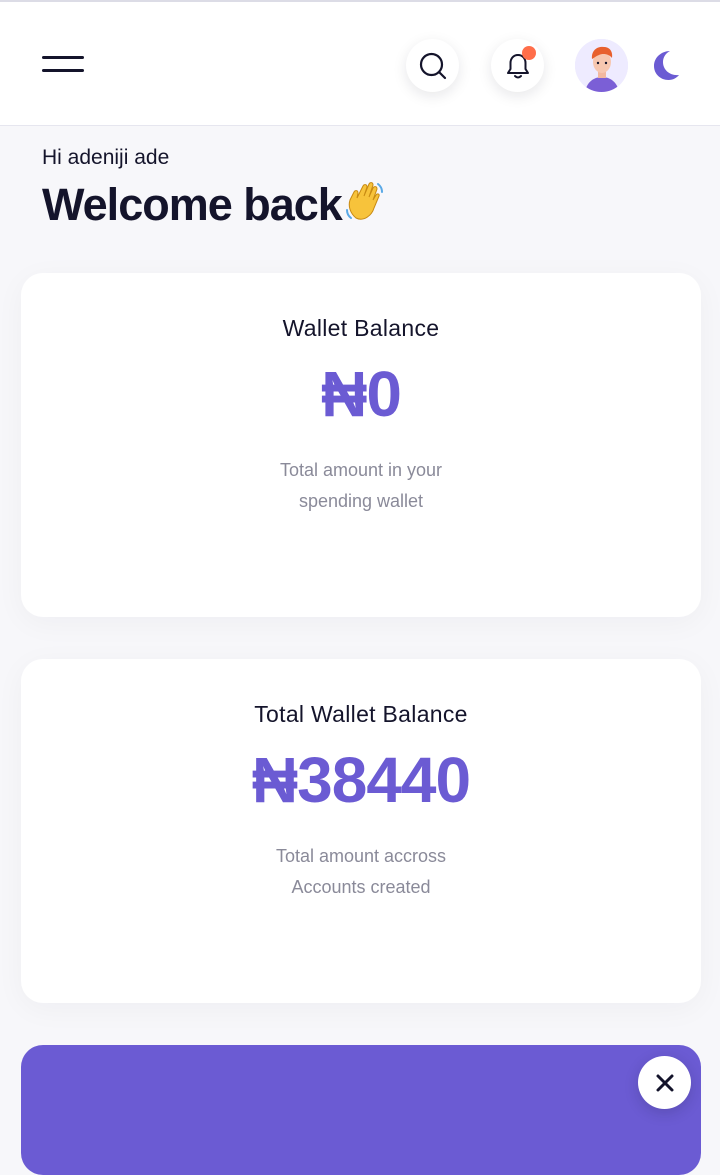 Image resolution: width=720 pixels, height=1175 pixels. Describe the element at coordinates (361, 486) in the screenshot. I see `card-description: Total amount in your spending wallet` at that location.